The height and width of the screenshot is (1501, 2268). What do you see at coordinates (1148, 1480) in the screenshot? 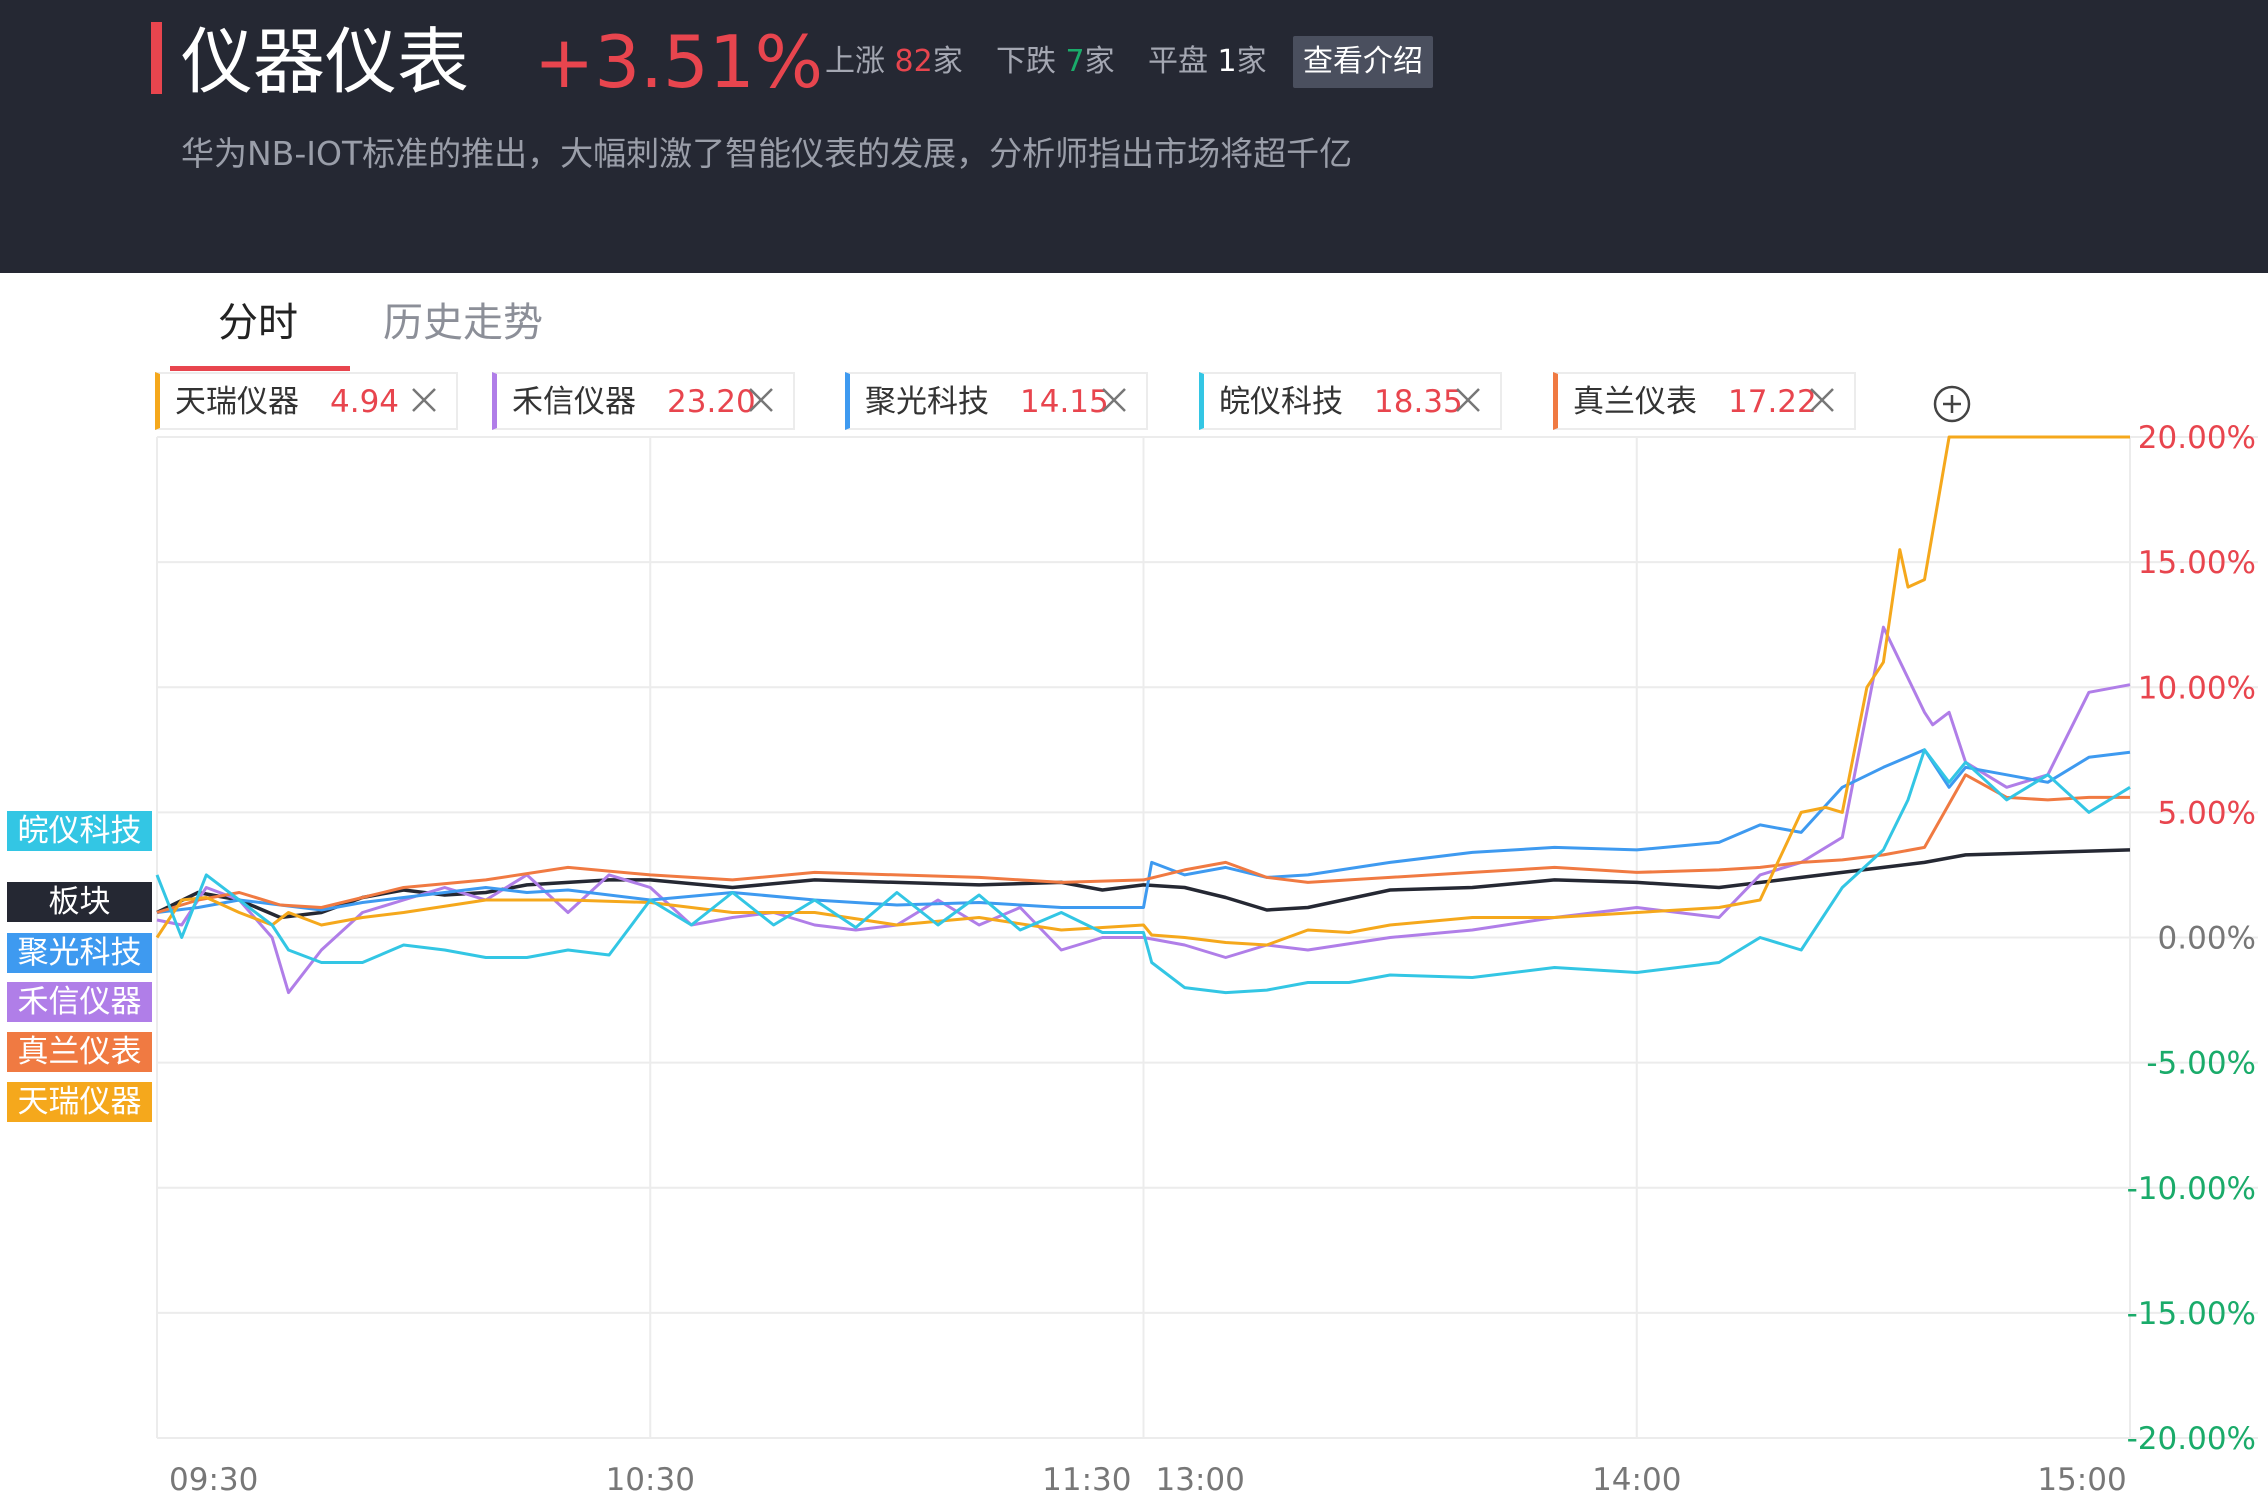
I see `x-axis-ticks: 09:30 10:30 11:30 13:00 14:00 15:00` at bounding box center [1148, 1480].